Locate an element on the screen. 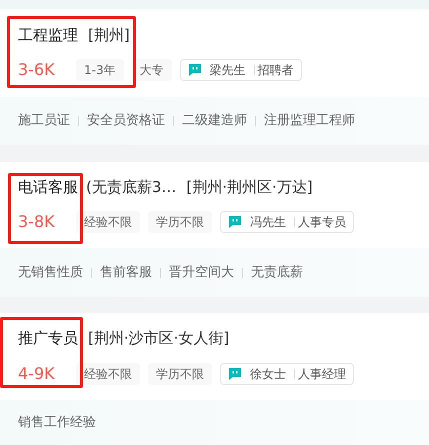  skill-tag: 二级建造师 is located at coordinates (214, 121).